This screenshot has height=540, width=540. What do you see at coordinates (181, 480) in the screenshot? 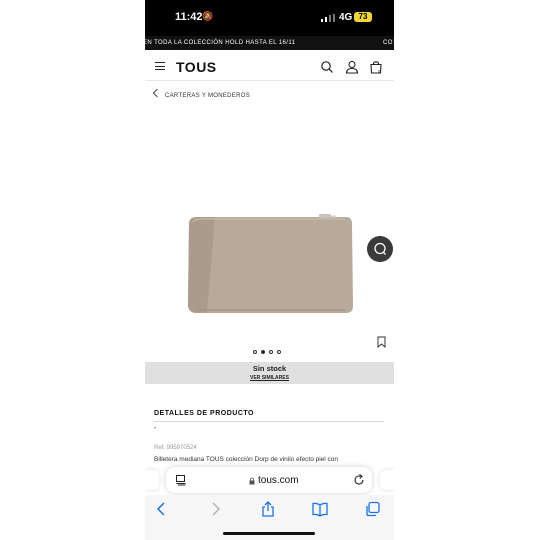
I see `reader-icon` at bounding box center [181, 480].